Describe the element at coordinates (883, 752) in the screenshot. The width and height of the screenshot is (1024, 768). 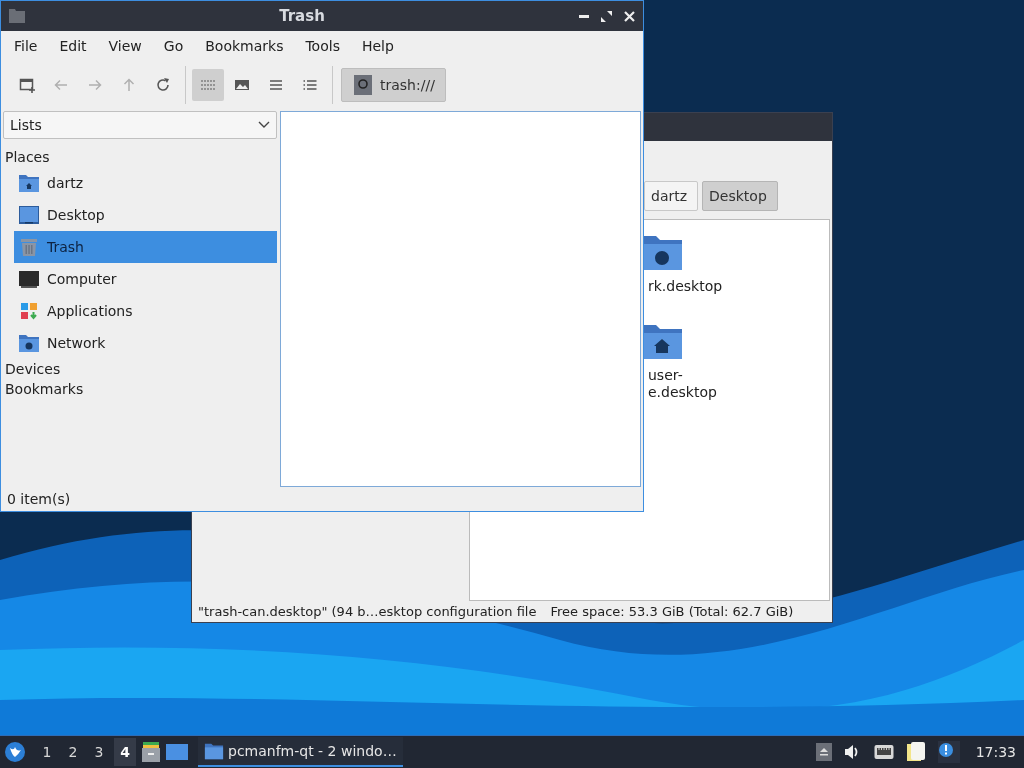
I see `ethernet-icon` at that location.